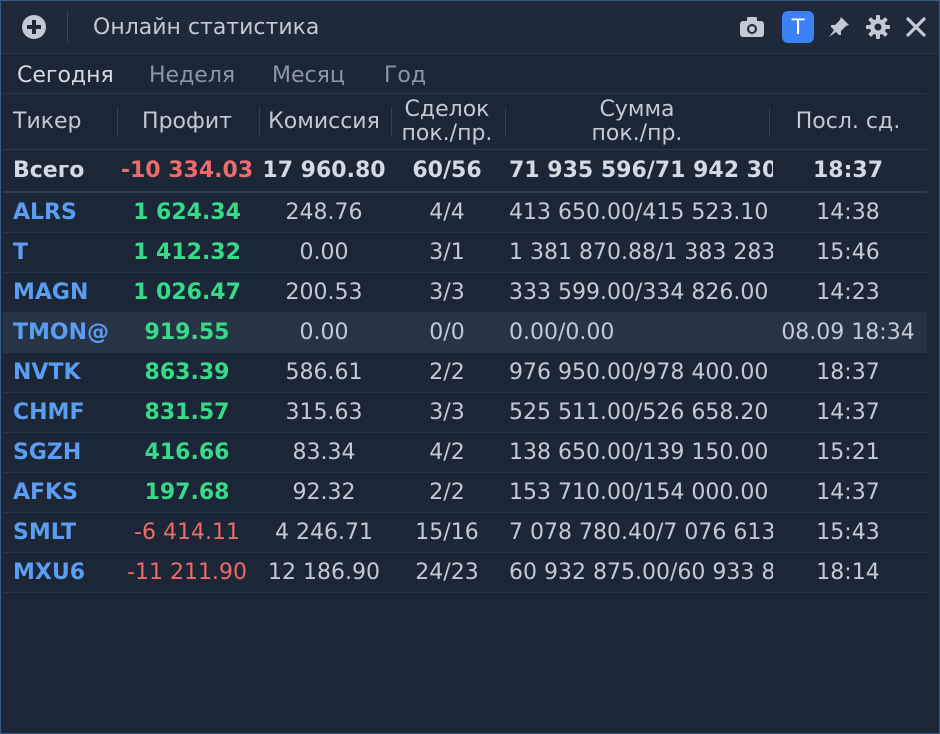 This screenshot has height=734, width=940. Describe the element at coordinates (324, 170) in the screenshot. I see `total-commission: 17 960.80` at that location.